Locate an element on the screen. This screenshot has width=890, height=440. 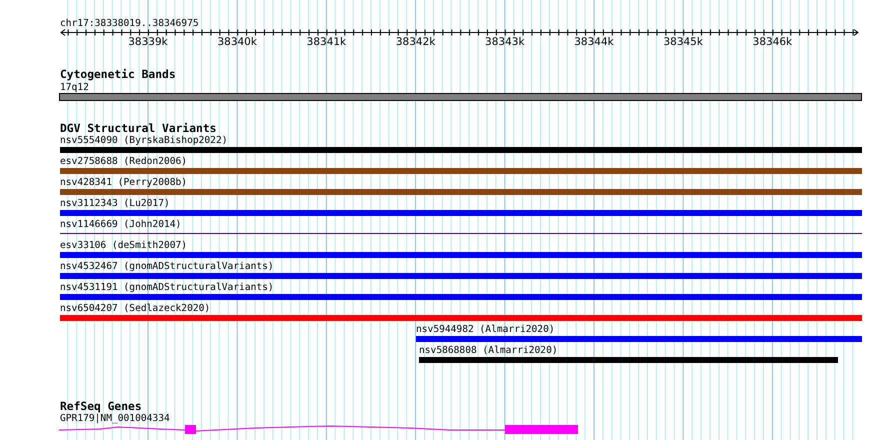
feature-label: nsv5944982 (Almarri2020) is located at coordinates (485, 329).